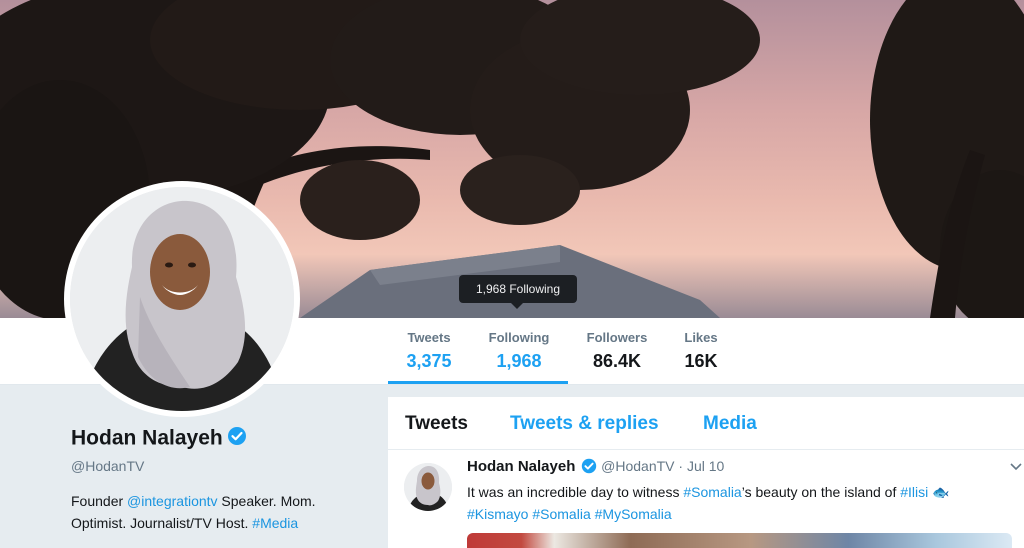 This screenshot has height=548, width=1024. I want to click on timeline-tabs: Tweets Tweets & replies Media, so click(706, 423).